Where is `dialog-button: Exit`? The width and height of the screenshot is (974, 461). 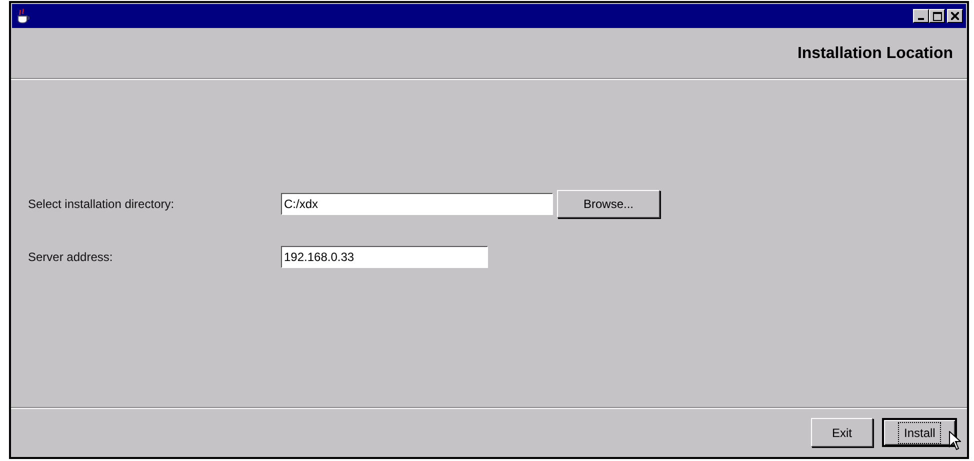
dialog-button: Exit is located at coordinates (841, 432).